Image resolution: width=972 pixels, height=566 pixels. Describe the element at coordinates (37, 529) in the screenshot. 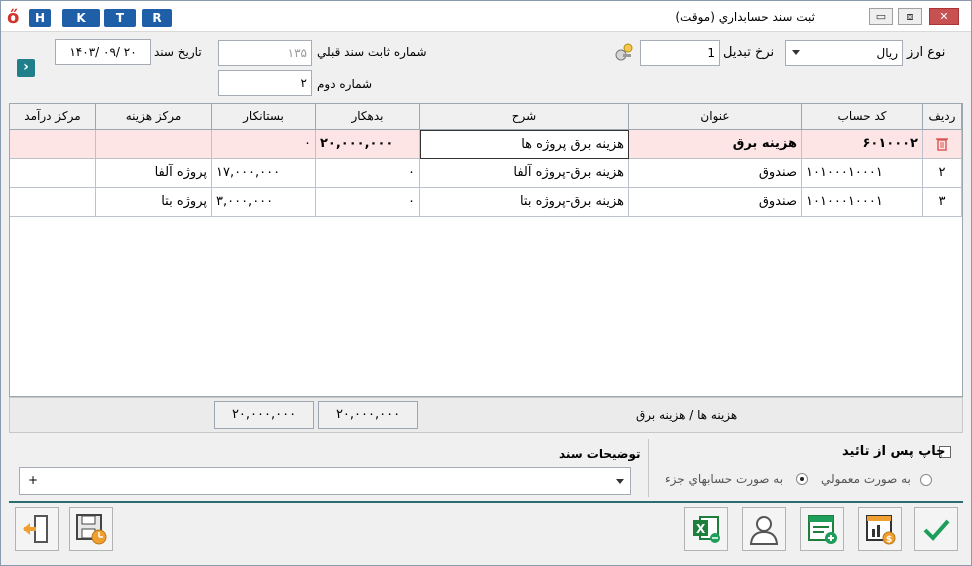

I see `exit-button` at that location.